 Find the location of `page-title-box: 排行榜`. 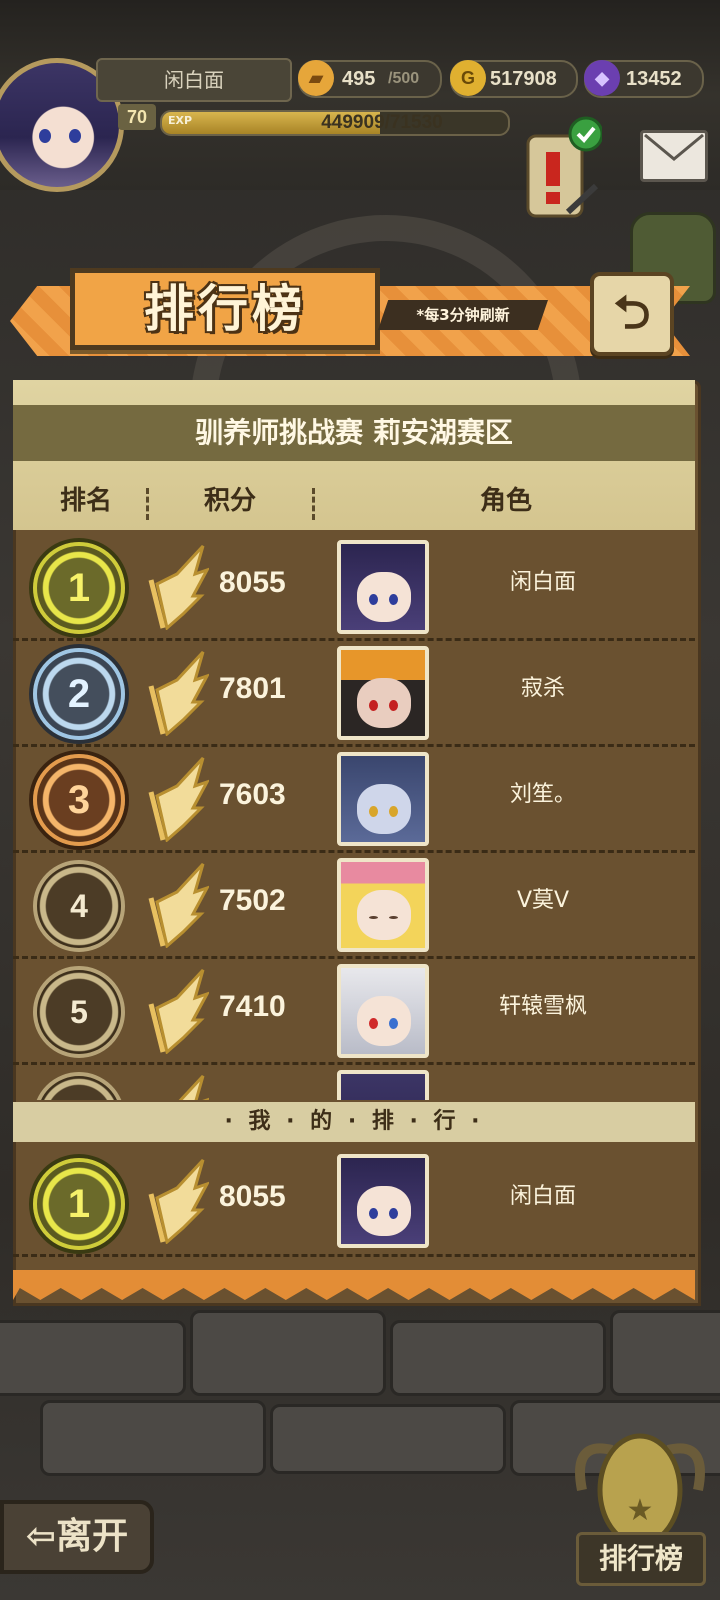

page-title-box: 排行榜 is located at coordinates (225, 309).